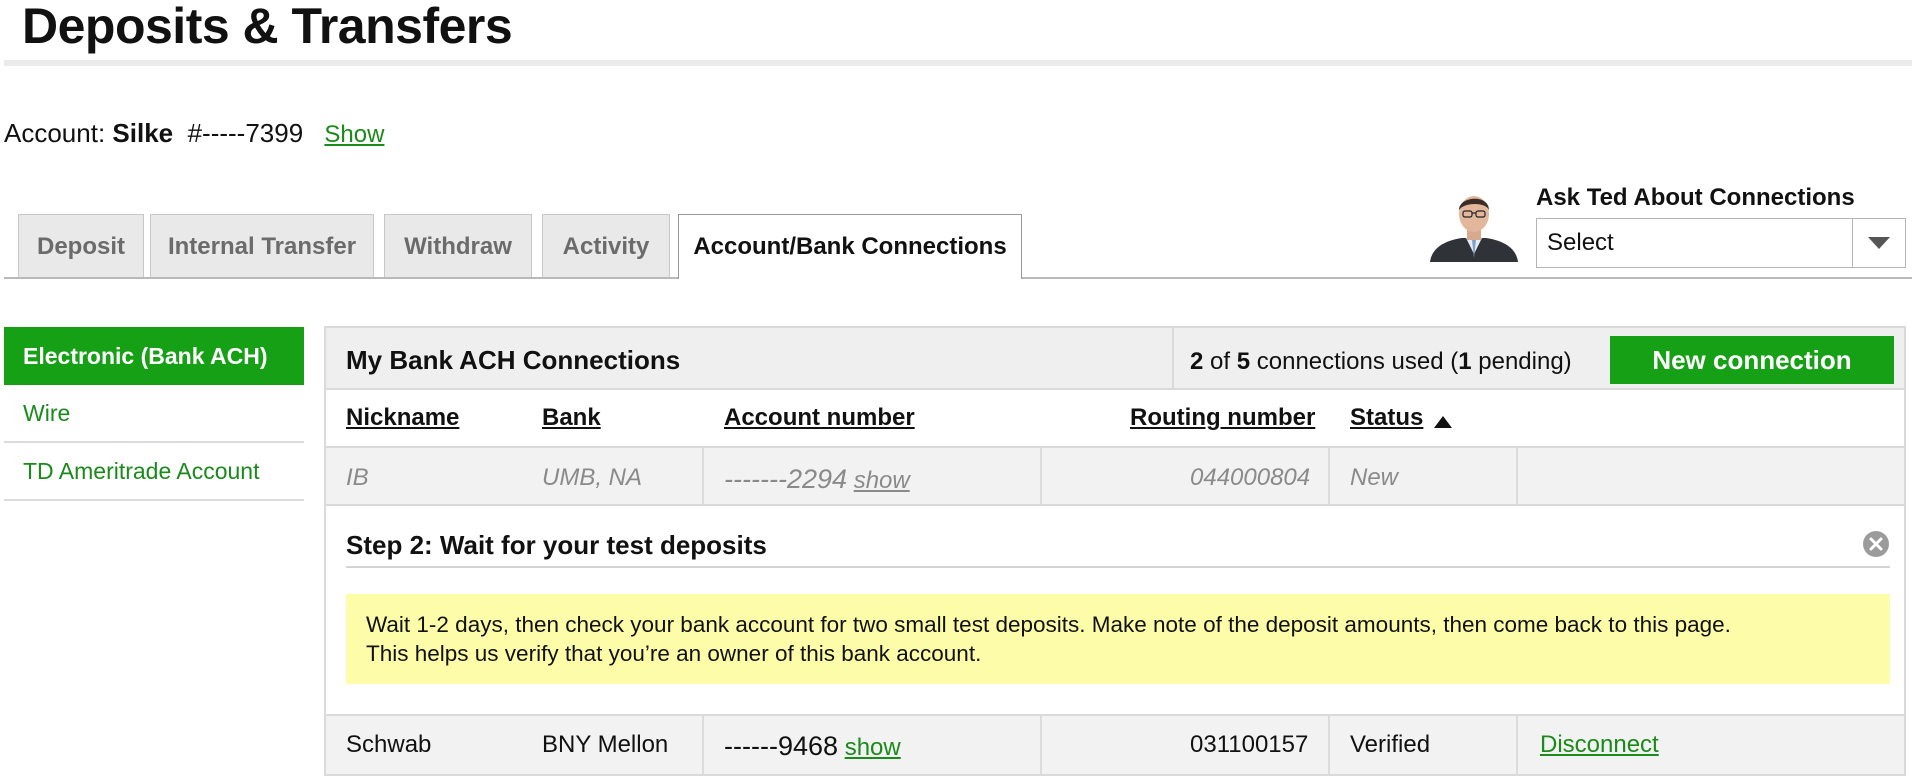  What do you see at coordinates (154, 414) in the screenshot?
I see `sidebar-item-wire: Wire` at bounding box center [154, 414].